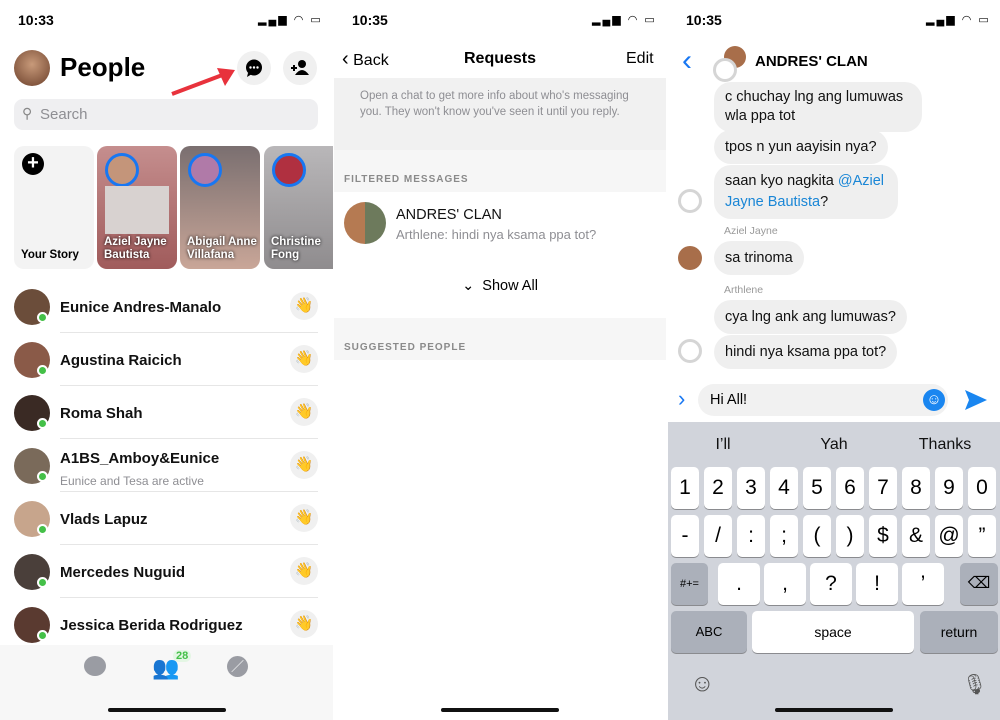 This screenshot has height=720, width=1000. Describe the element at coordinates (785, 584) in the screenshot. I see `key: ,` at that location.